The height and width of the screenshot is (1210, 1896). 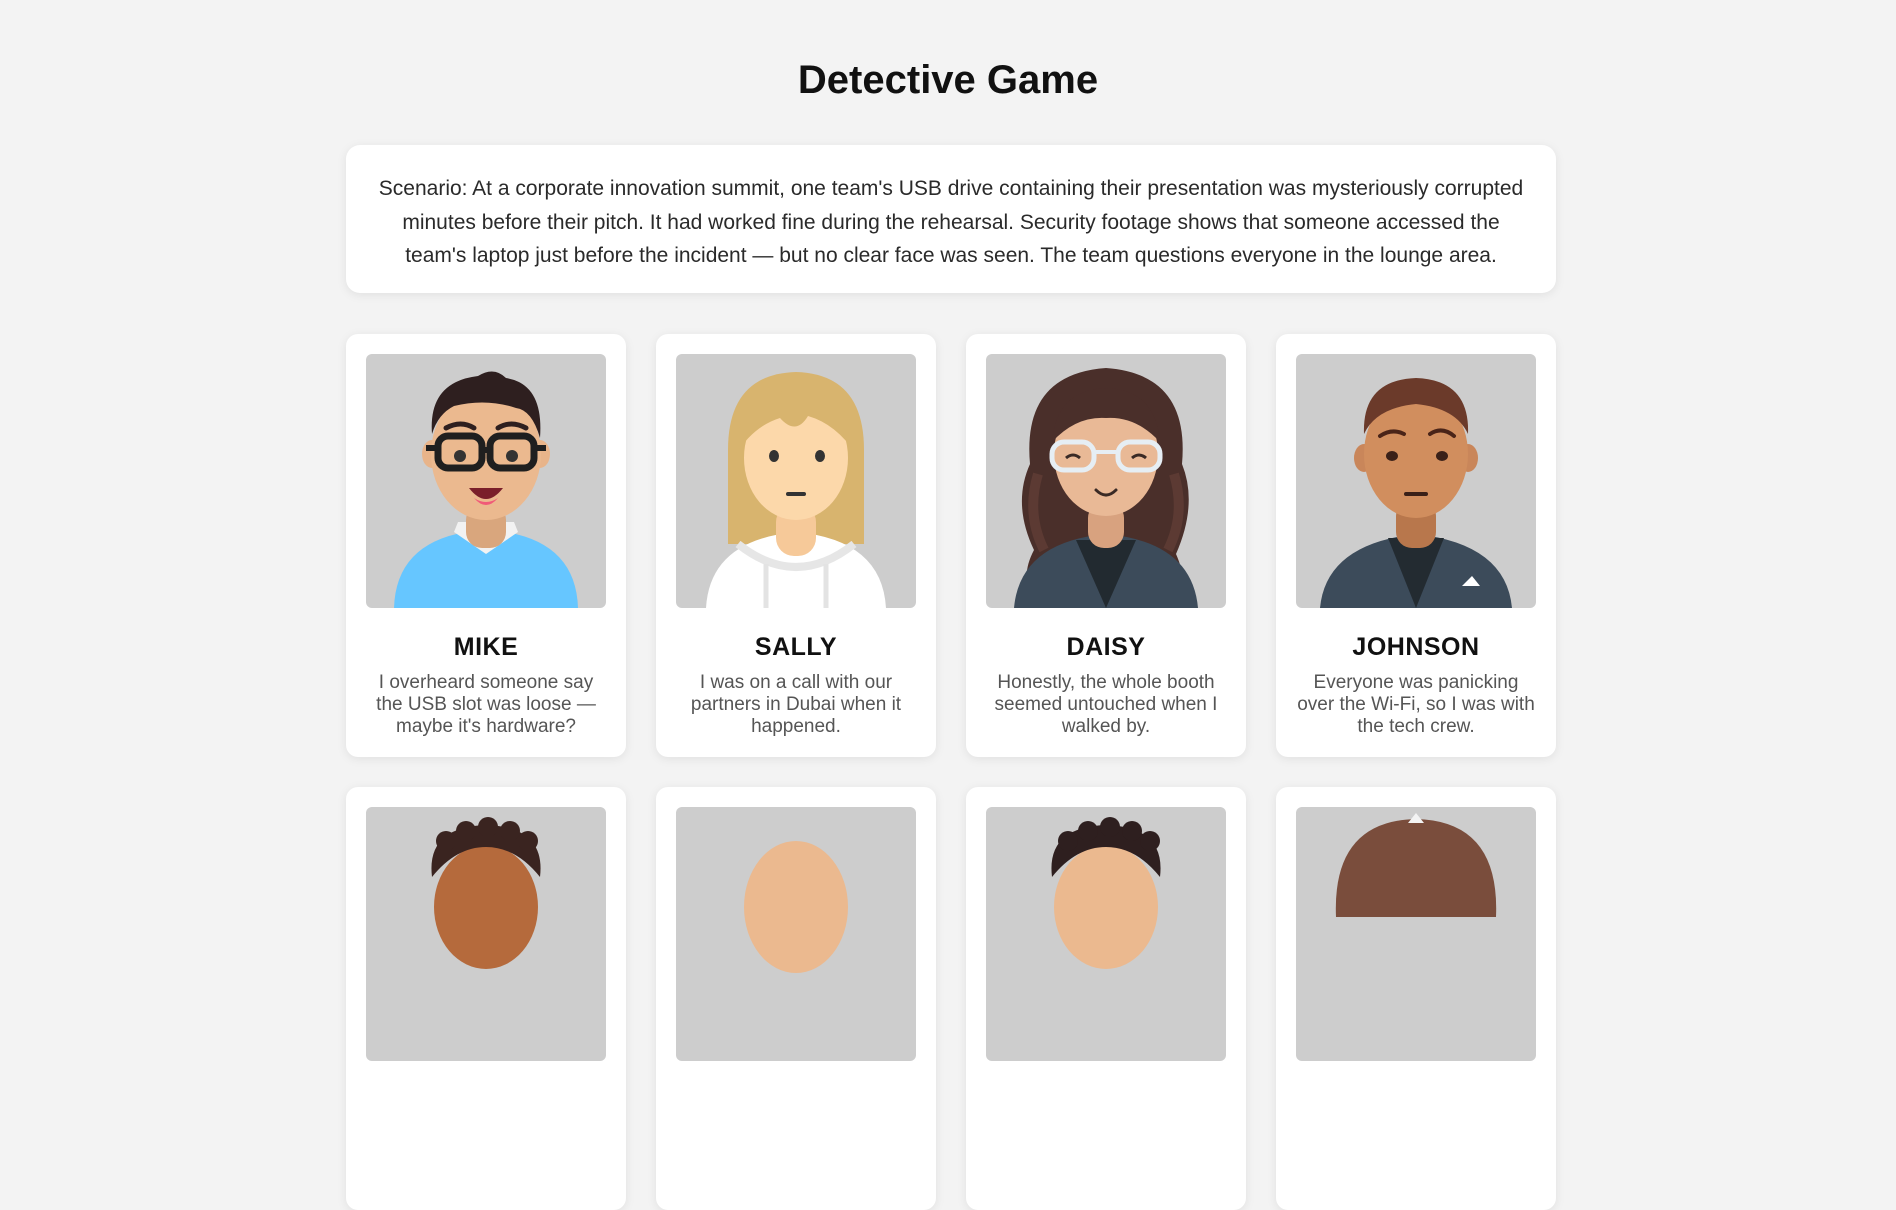 I want to click on suspect-name: DAISY, so click(x=1106, y=647).